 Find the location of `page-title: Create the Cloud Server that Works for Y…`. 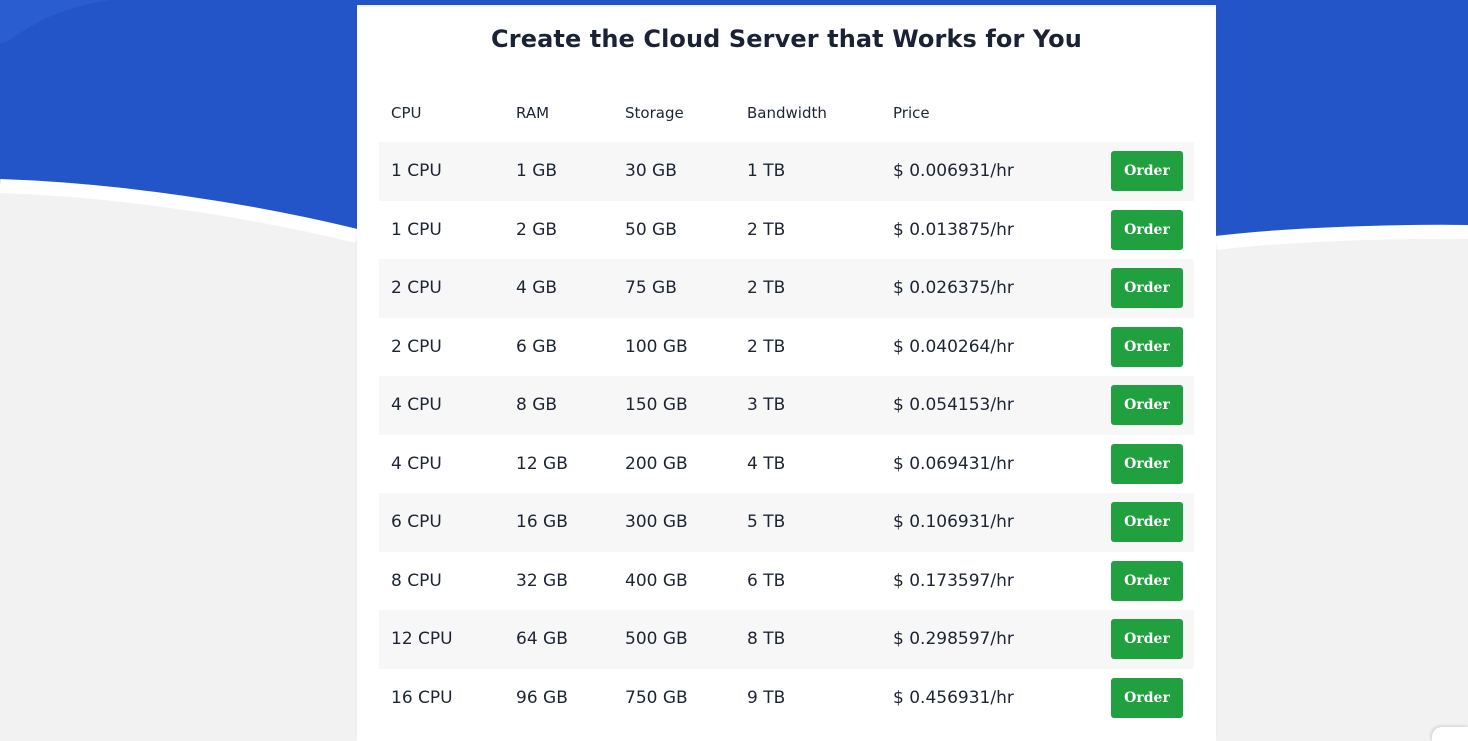

page-title: Create the Cloud Server that Works for Y… is located at coordinates (786, 39).